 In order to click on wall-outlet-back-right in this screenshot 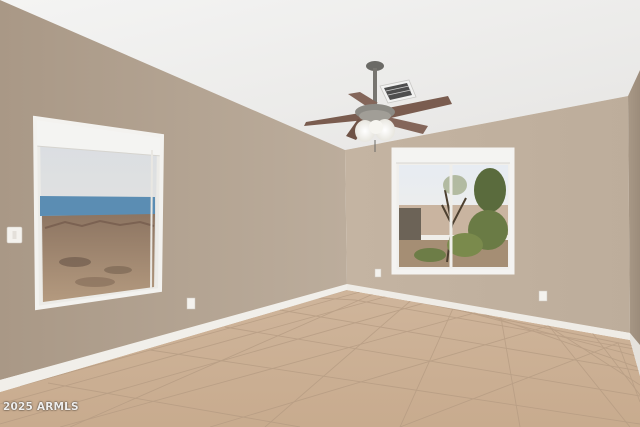, I will do `click(543, 296)`.